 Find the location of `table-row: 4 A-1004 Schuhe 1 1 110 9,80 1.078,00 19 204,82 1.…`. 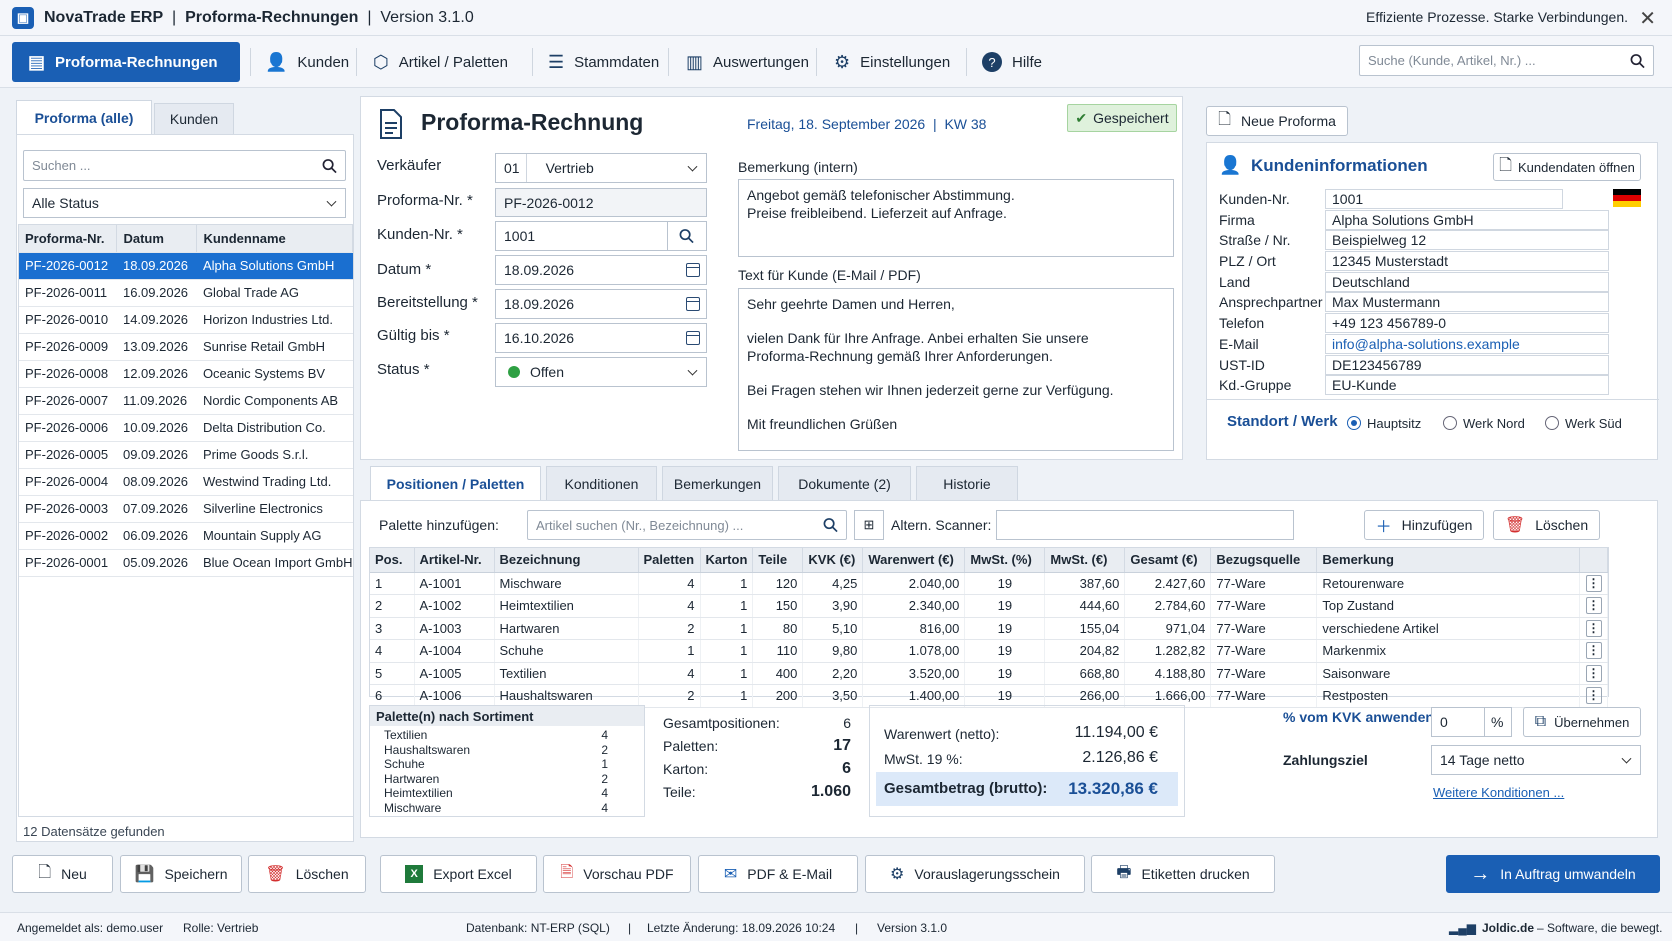

table-row: 4 A-1004 Schuhe 1 1 110 9,80 1.078,00 19 204,82 1.… is located at coordinates (989, 651).